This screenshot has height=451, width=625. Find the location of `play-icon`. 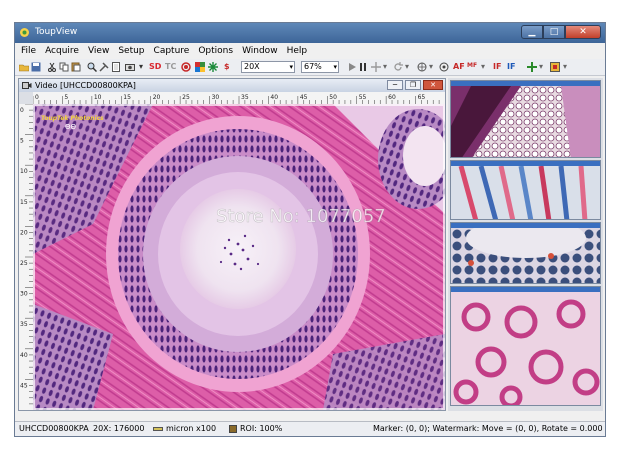

play-icon is located at coordinates (352, 67).